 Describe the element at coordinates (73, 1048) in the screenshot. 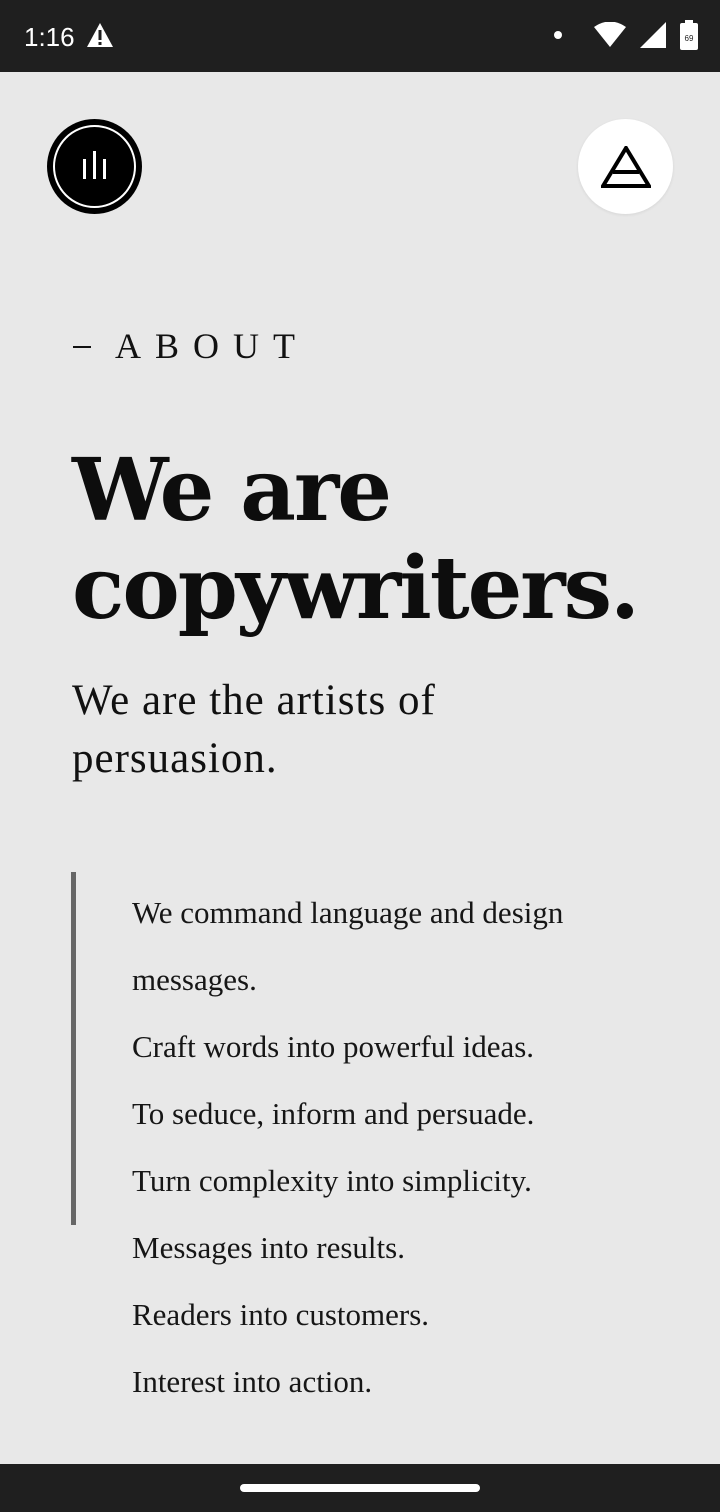

I see `quote-accent-bar` at that location.